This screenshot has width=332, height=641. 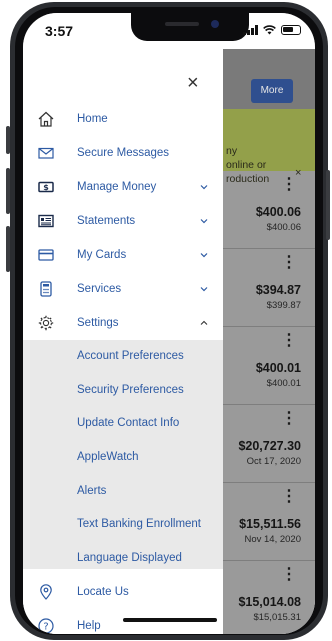 I want to click on wifi-icon, so click(x=269, y=30).